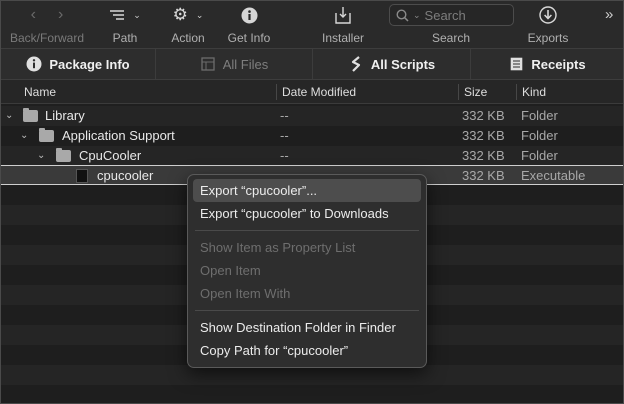 The image size is (624, 404). What do you see at coordinates (558, 64) in the screenshot?
I see `tab-label: Receipts` at bounding box center [558, 64].